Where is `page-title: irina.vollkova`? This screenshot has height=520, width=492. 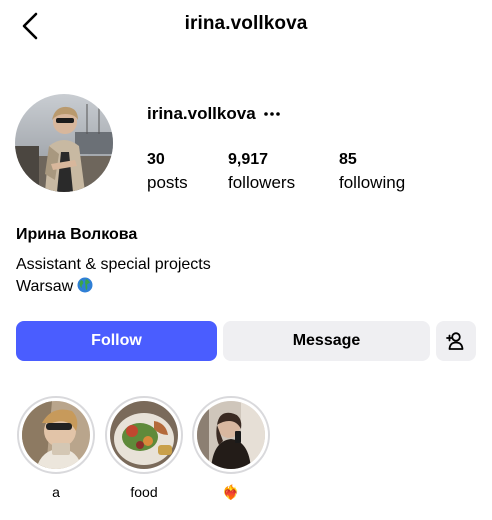 page-title: irina.vollkova is located at coordinates (246, 23).